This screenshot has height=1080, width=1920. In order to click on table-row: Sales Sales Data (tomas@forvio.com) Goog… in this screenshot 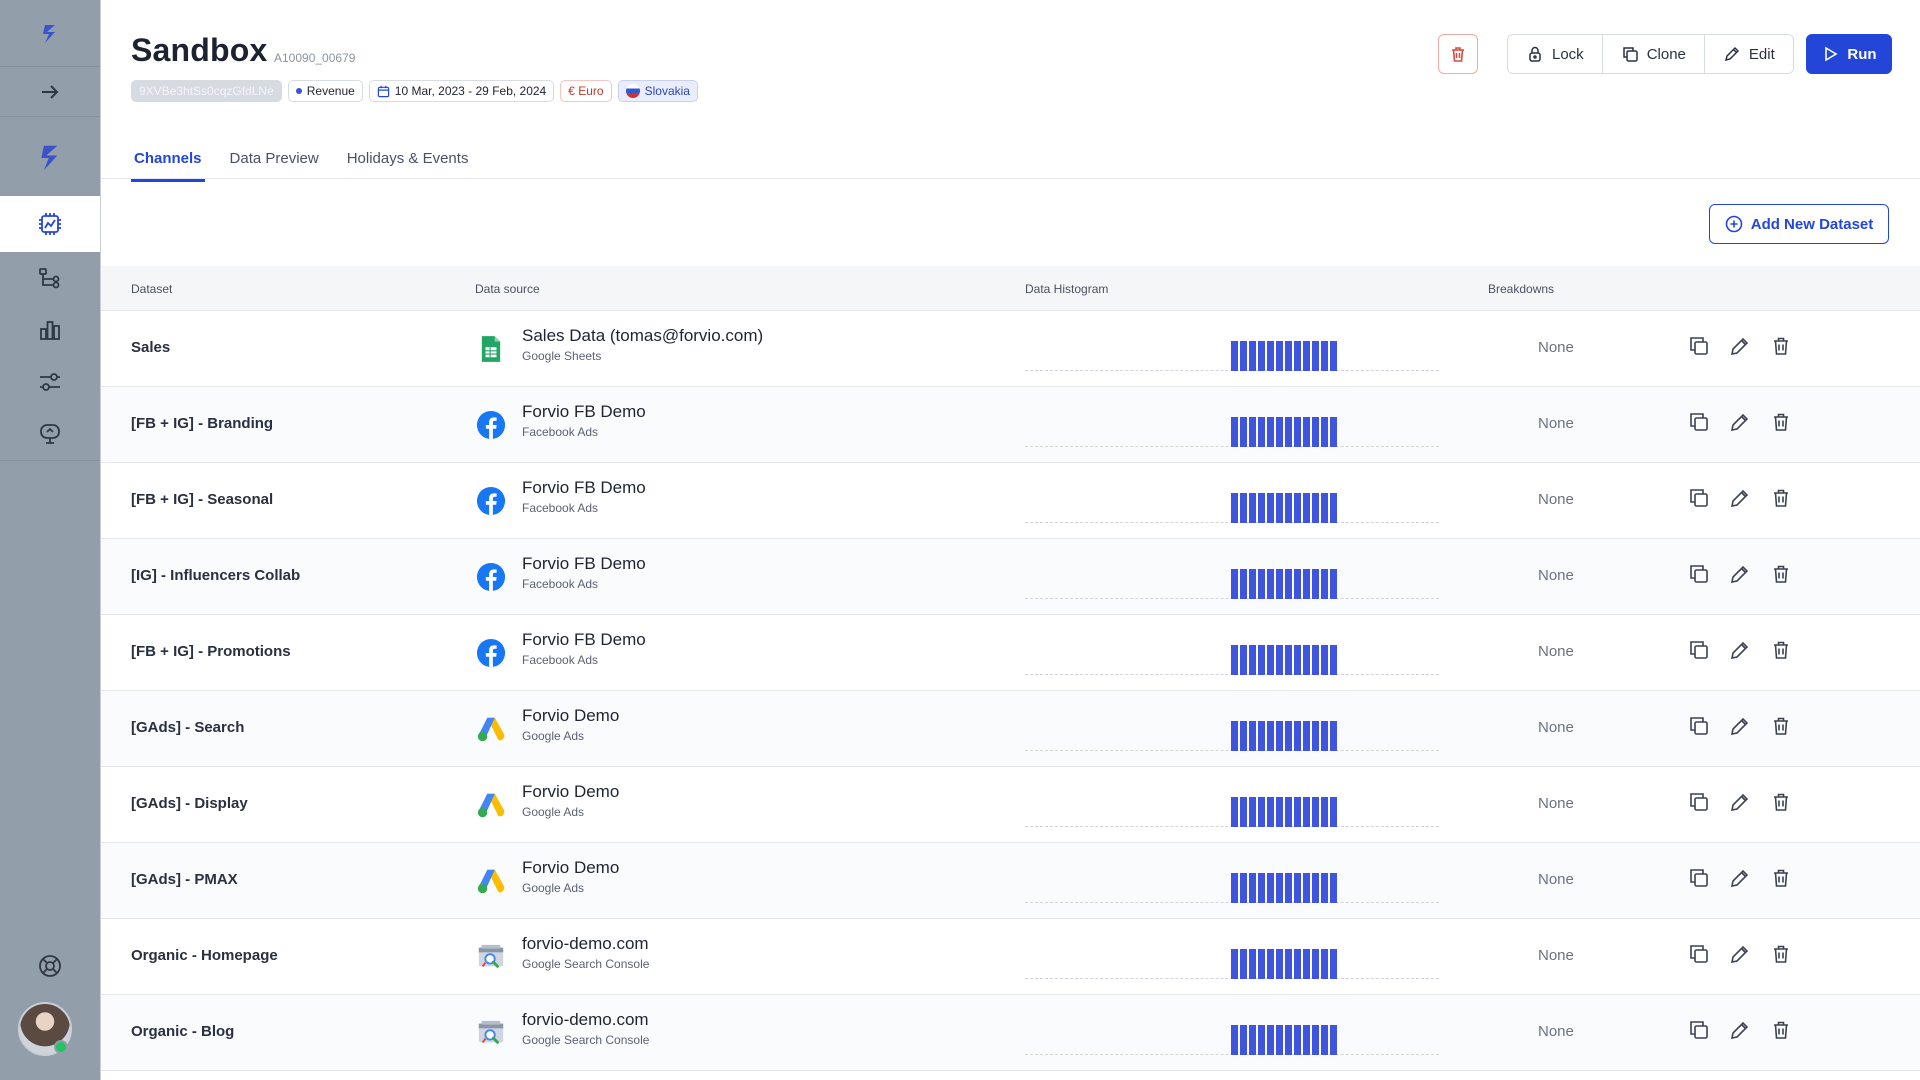, I will do `click(1010, 349)`.